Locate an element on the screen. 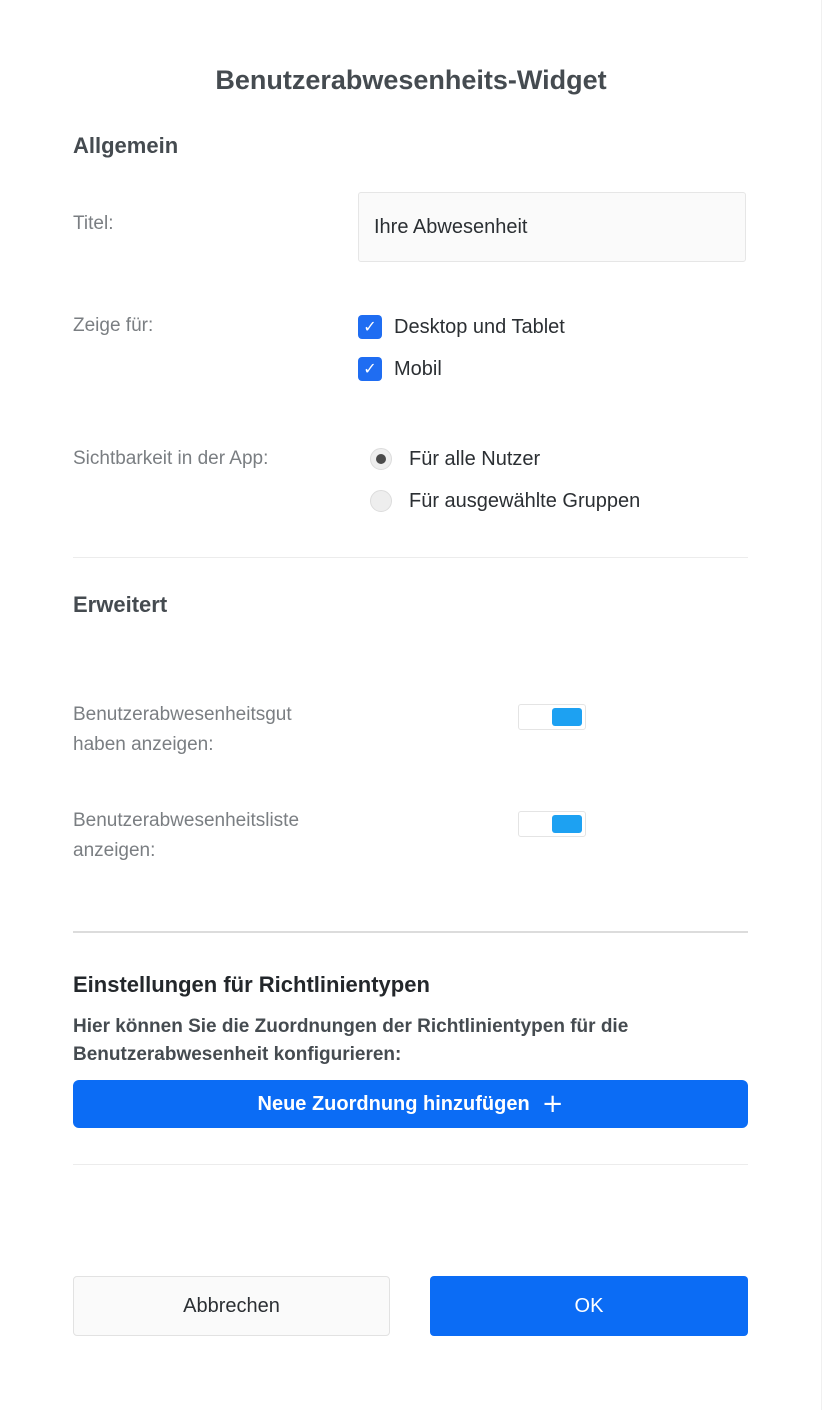  checkbox-mobile: ✓ Mobil is located at coordinates (400, 369).